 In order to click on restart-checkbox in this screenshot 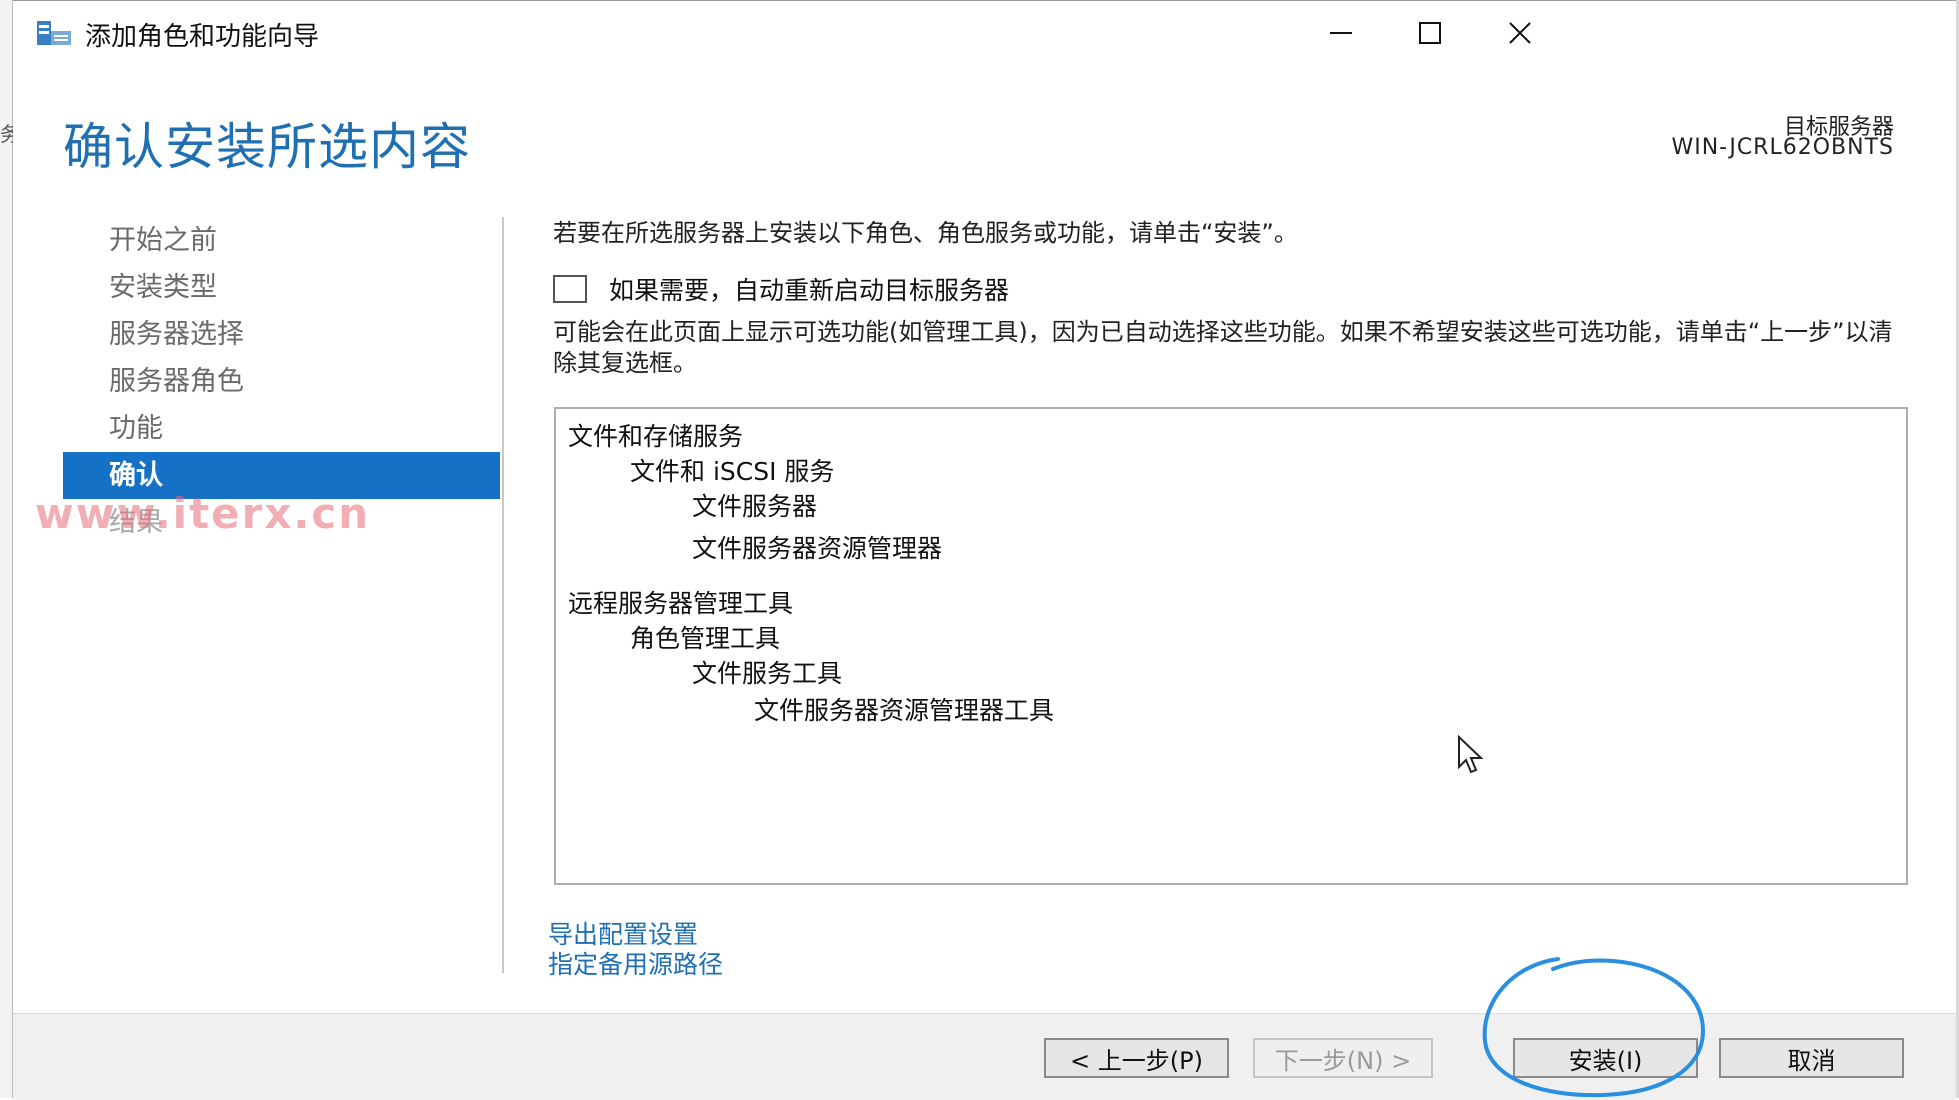, I will do `click(570, 289)`.